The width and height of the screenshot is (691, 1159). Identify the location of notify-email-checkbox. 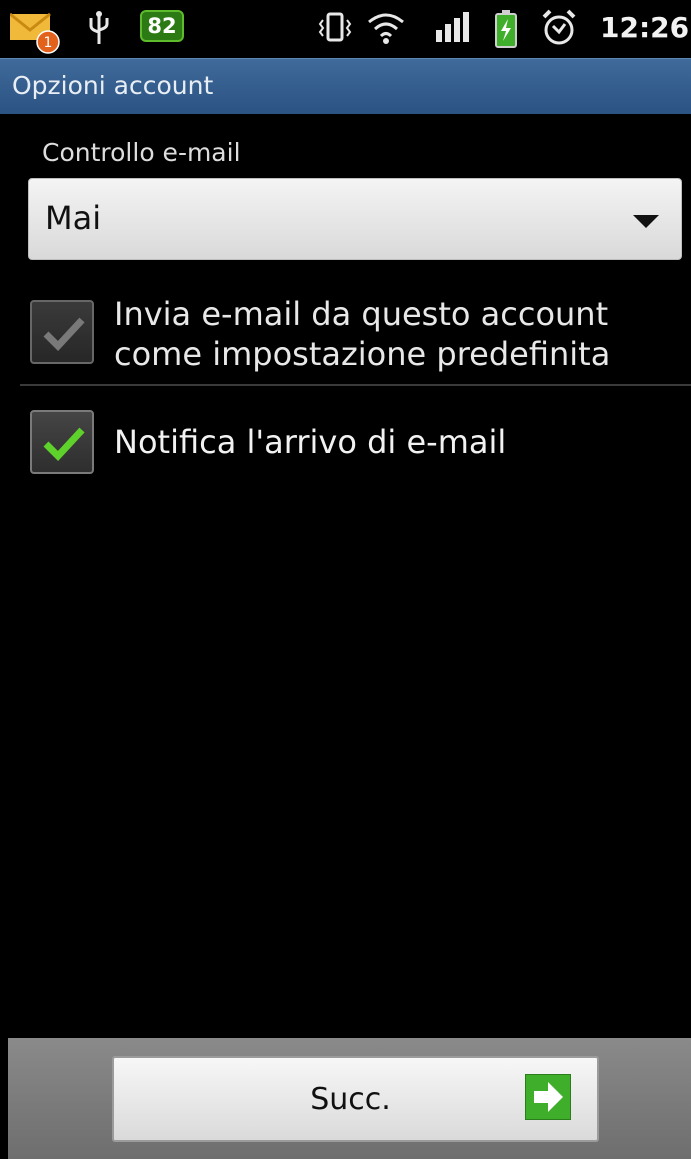
(62, 442).